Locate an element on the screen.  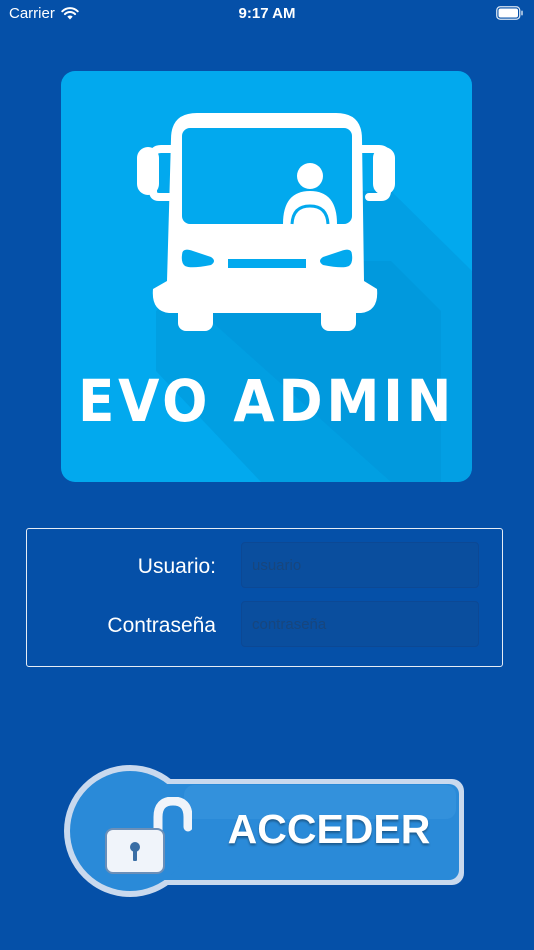
login-form: Usuario: Contraseña is located at coordinates (264, 597).